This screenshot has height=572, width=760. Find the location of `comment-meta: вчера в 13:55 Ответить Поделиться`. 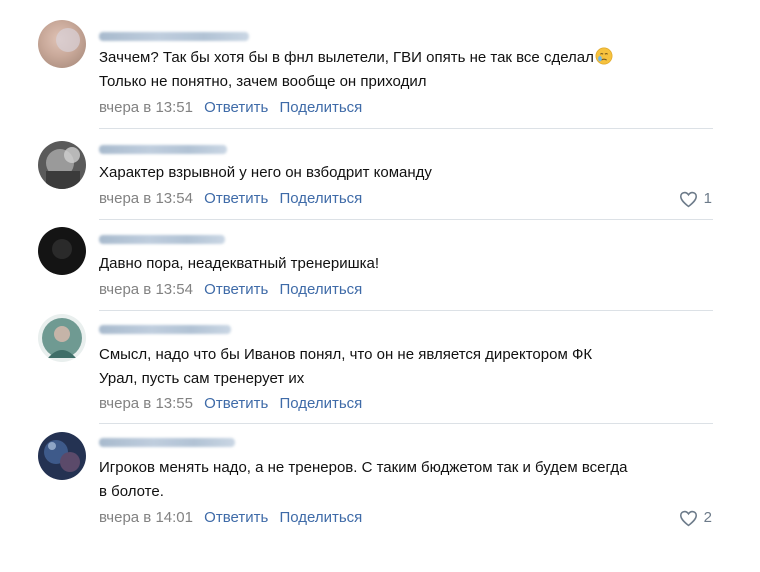

comment-meta: вчера в 13:55 Ответить Поделиться is located at coordinates (230, 404).